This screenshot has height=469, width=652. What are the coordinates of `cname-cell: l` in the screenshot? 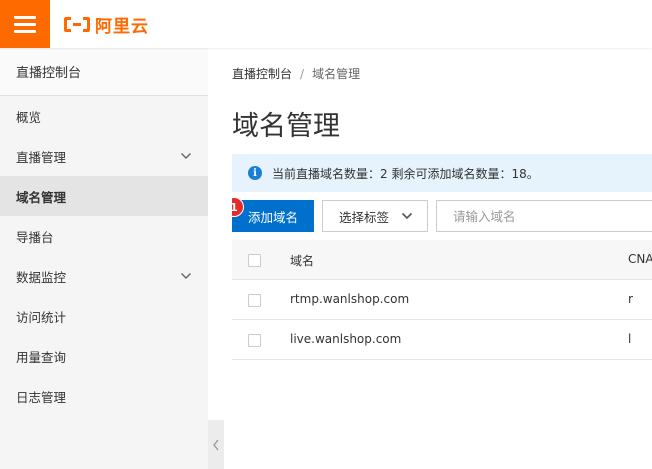 It's located at (630, 339).